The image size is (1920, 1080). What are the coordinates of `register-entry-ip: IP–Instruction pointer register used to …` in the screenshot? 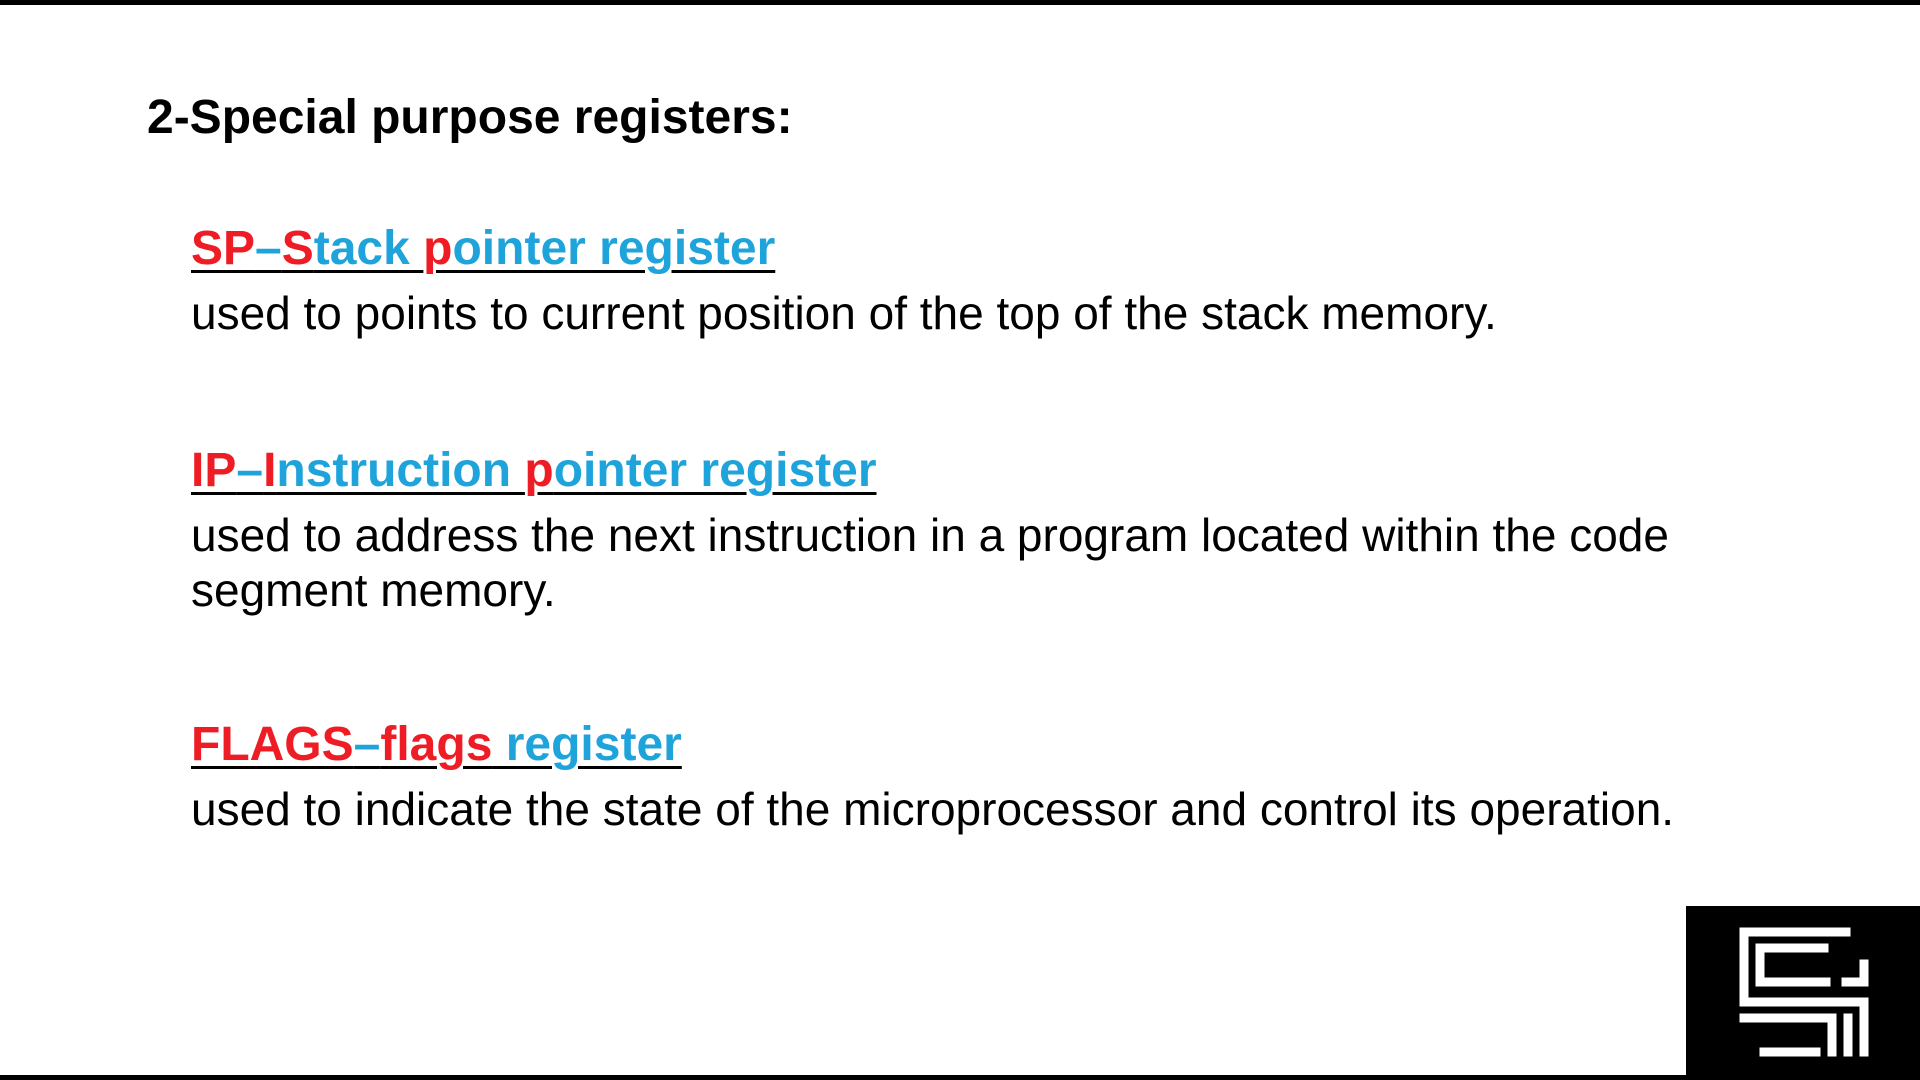 It's located at (971, 529).